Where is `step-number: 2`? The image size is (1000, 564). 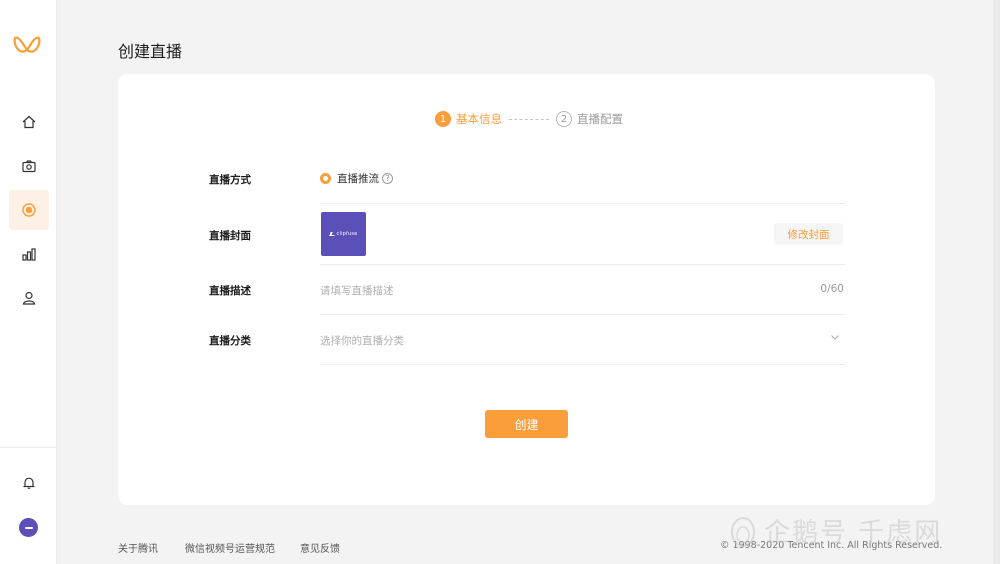 step-number: 2 is located at coordinates (564, 119).